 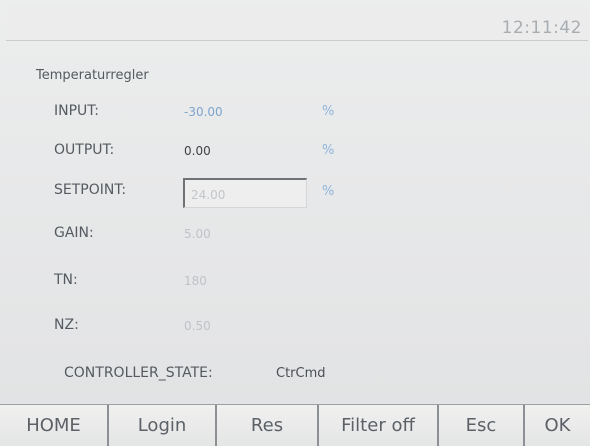 I want to click on controller-state-label: CONTROLLER_STATE:, so click(x=138, y=373).